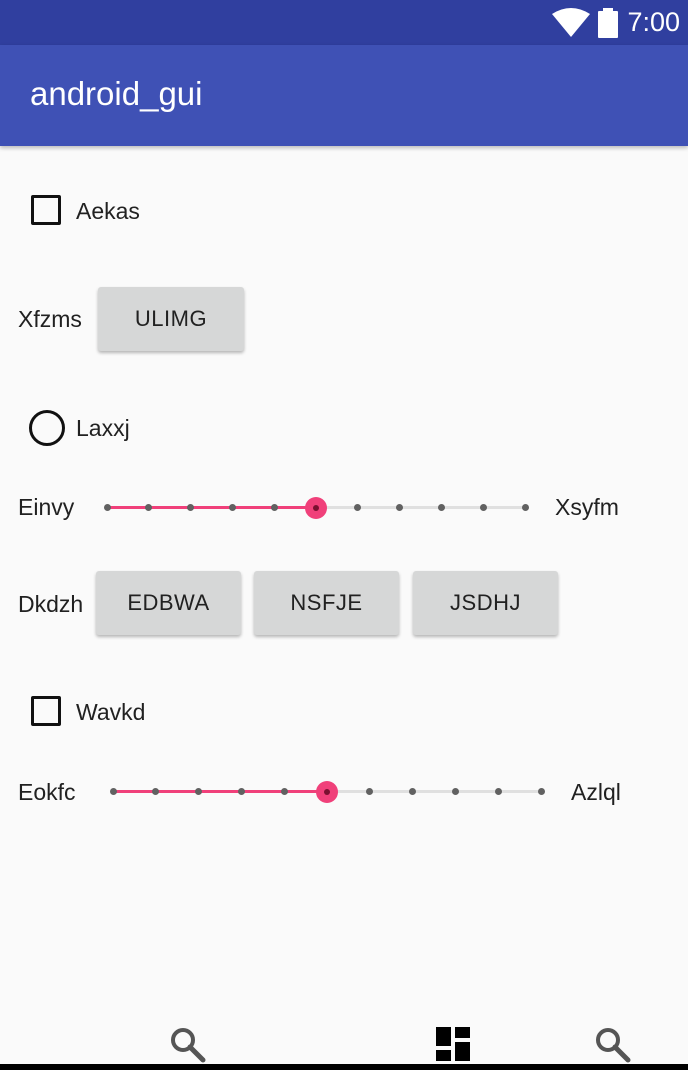 This screenshot has height=1070, width=688. Describe the element at coordinates (344, 1067) in the screenshot. I see `system-nav-line` at that location.